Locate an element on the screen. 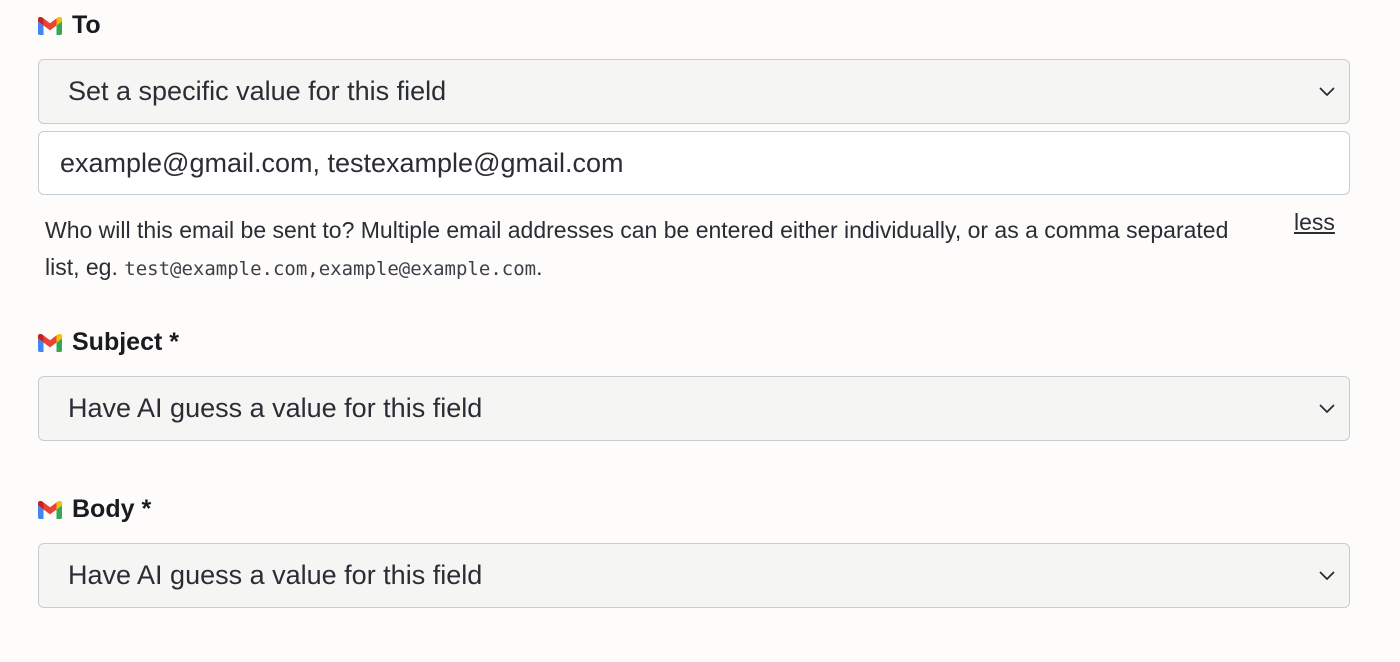 Image resolution: width=1400 pixels, height=662 pixels. to-help-suffix: . is located at coordinates (539, 267).